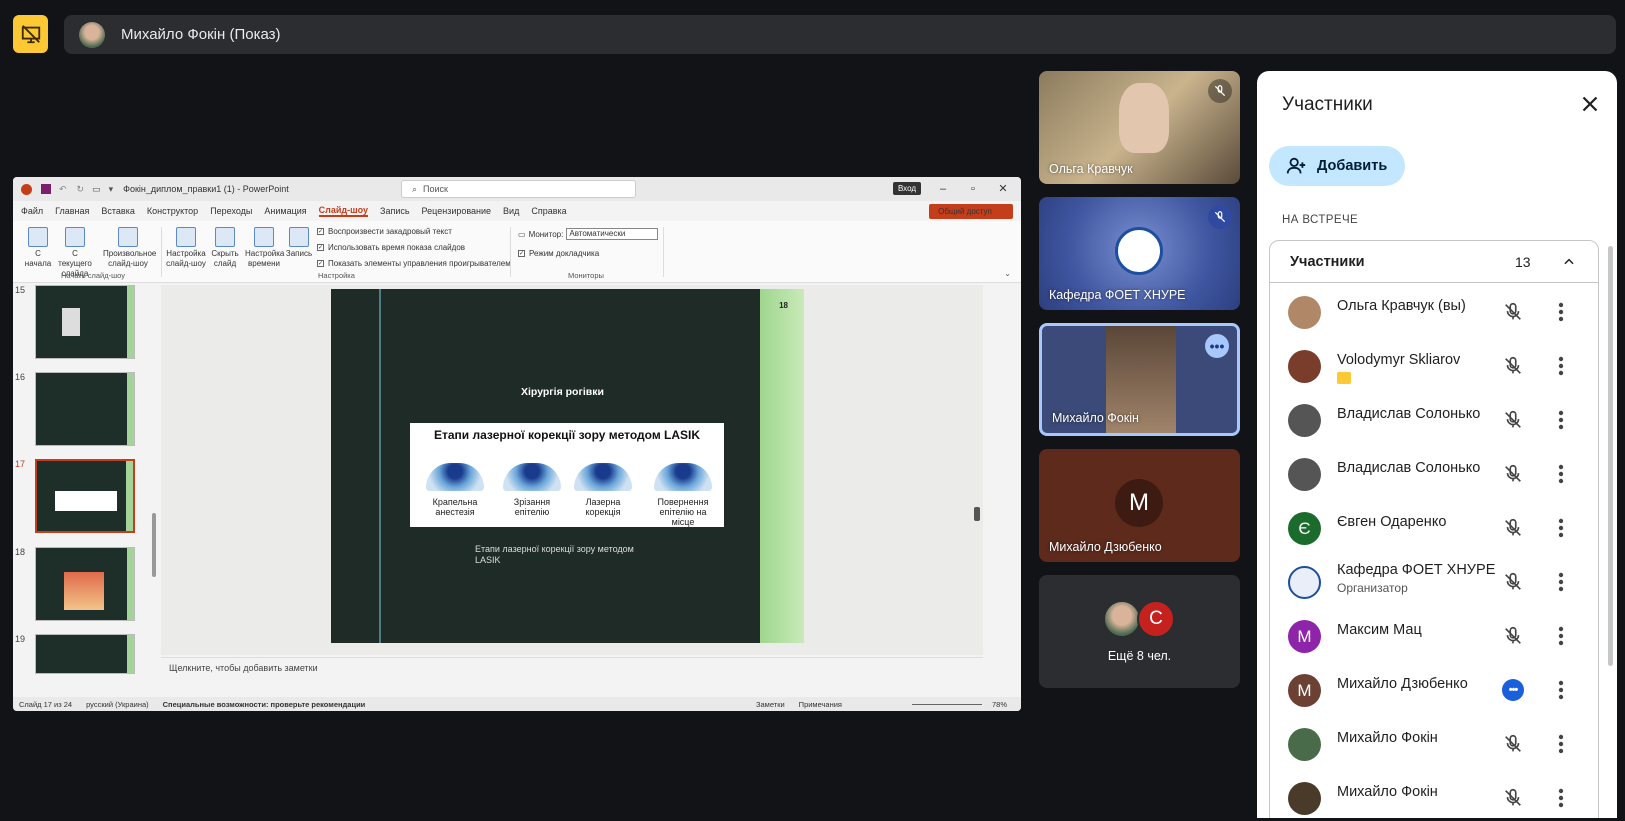 This screenshot has height=821, width=1625. Describe the element at coordinates (1435, 312) in the screenshot. I see `participant-row: Ольга Кравчук (вы)` at that location.